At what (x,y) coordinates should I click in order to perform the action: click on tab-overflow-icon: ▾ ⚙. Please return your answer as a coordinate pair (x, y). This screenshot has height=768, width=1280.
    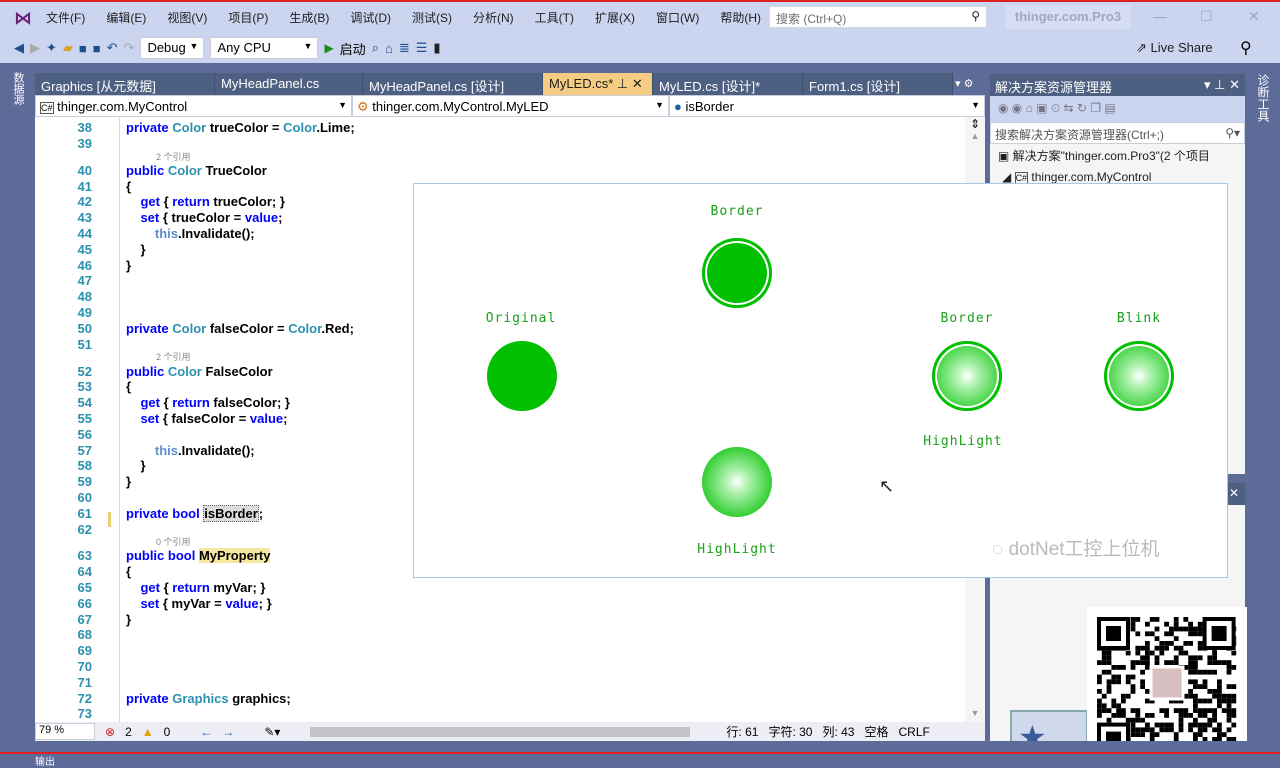
    Looking at the image, I should click on (964, 83).